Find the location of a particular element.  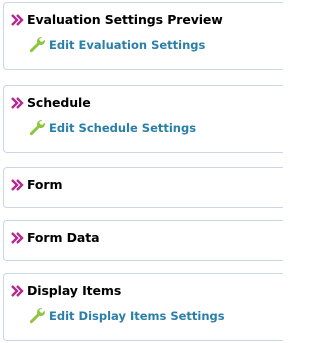

panel-header-schedule: Schedule is located at coordinates (51, 102).